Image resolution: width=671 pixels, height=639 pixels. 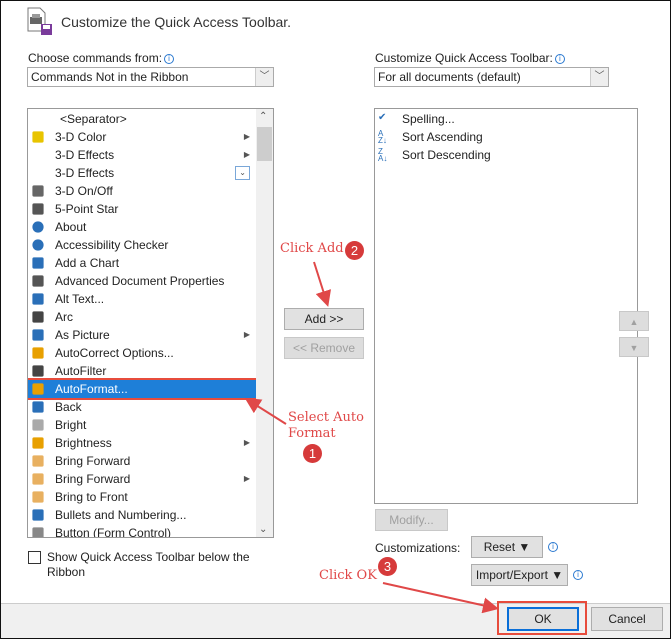 What do you see at coordinates (263, 529) in the screenshot?
I see `scroll-down-icon: ⌄` at bounding box center [263, 529].